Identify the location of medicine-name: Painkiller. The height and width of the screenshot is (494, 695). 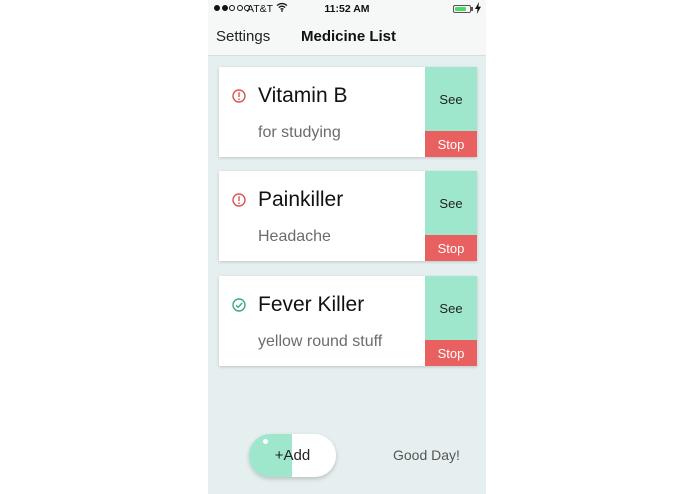
(301, 199).